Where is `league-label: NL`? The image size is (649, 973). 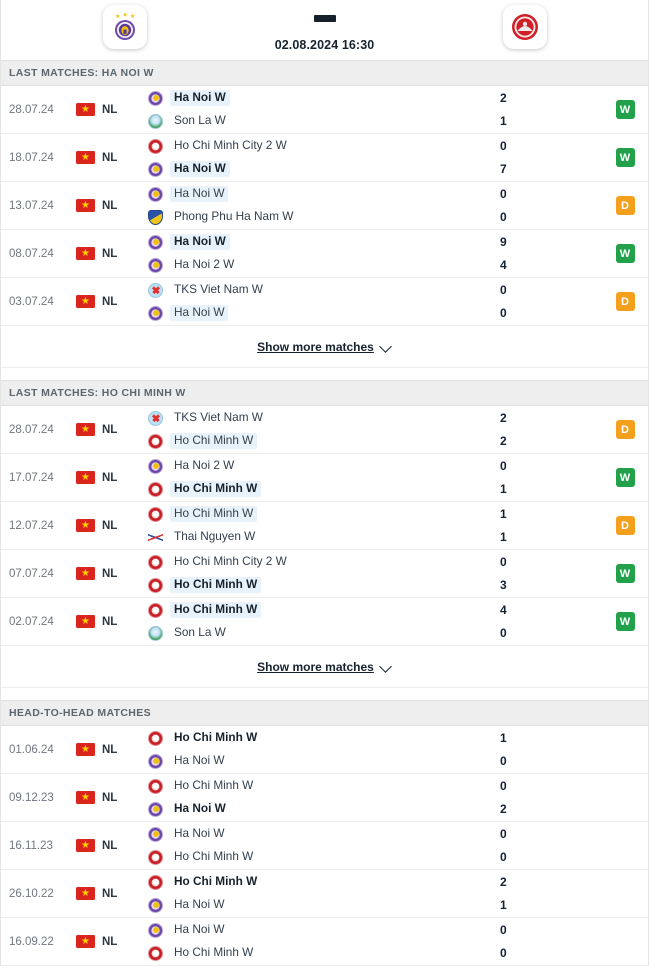
league-label: NL is located at coordinates (110, 525).